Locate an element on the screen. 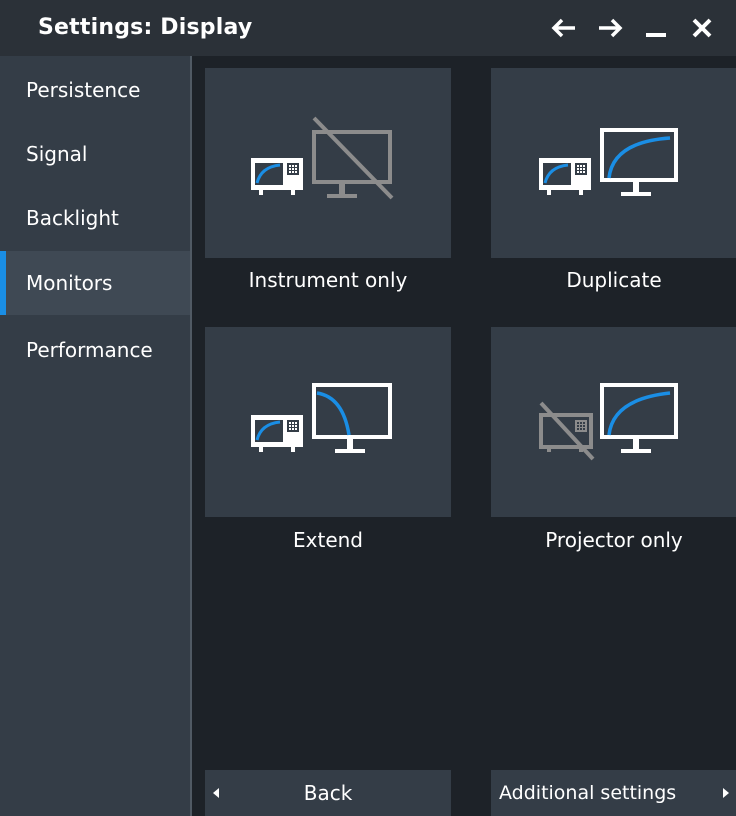  projector-only-option is located at coordinates (613, 422).